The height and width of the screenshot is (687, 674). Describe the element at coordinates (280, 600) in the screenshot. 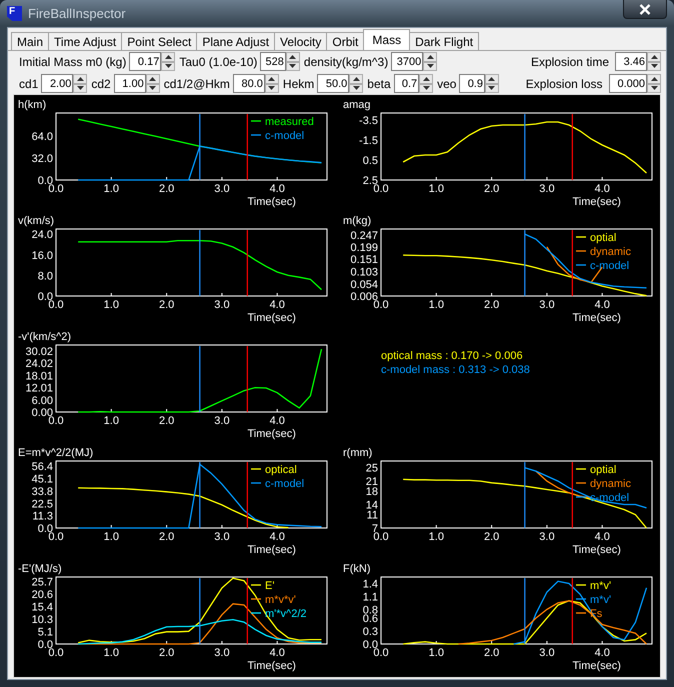

I see `legend-label: m*v*v'` at that location.